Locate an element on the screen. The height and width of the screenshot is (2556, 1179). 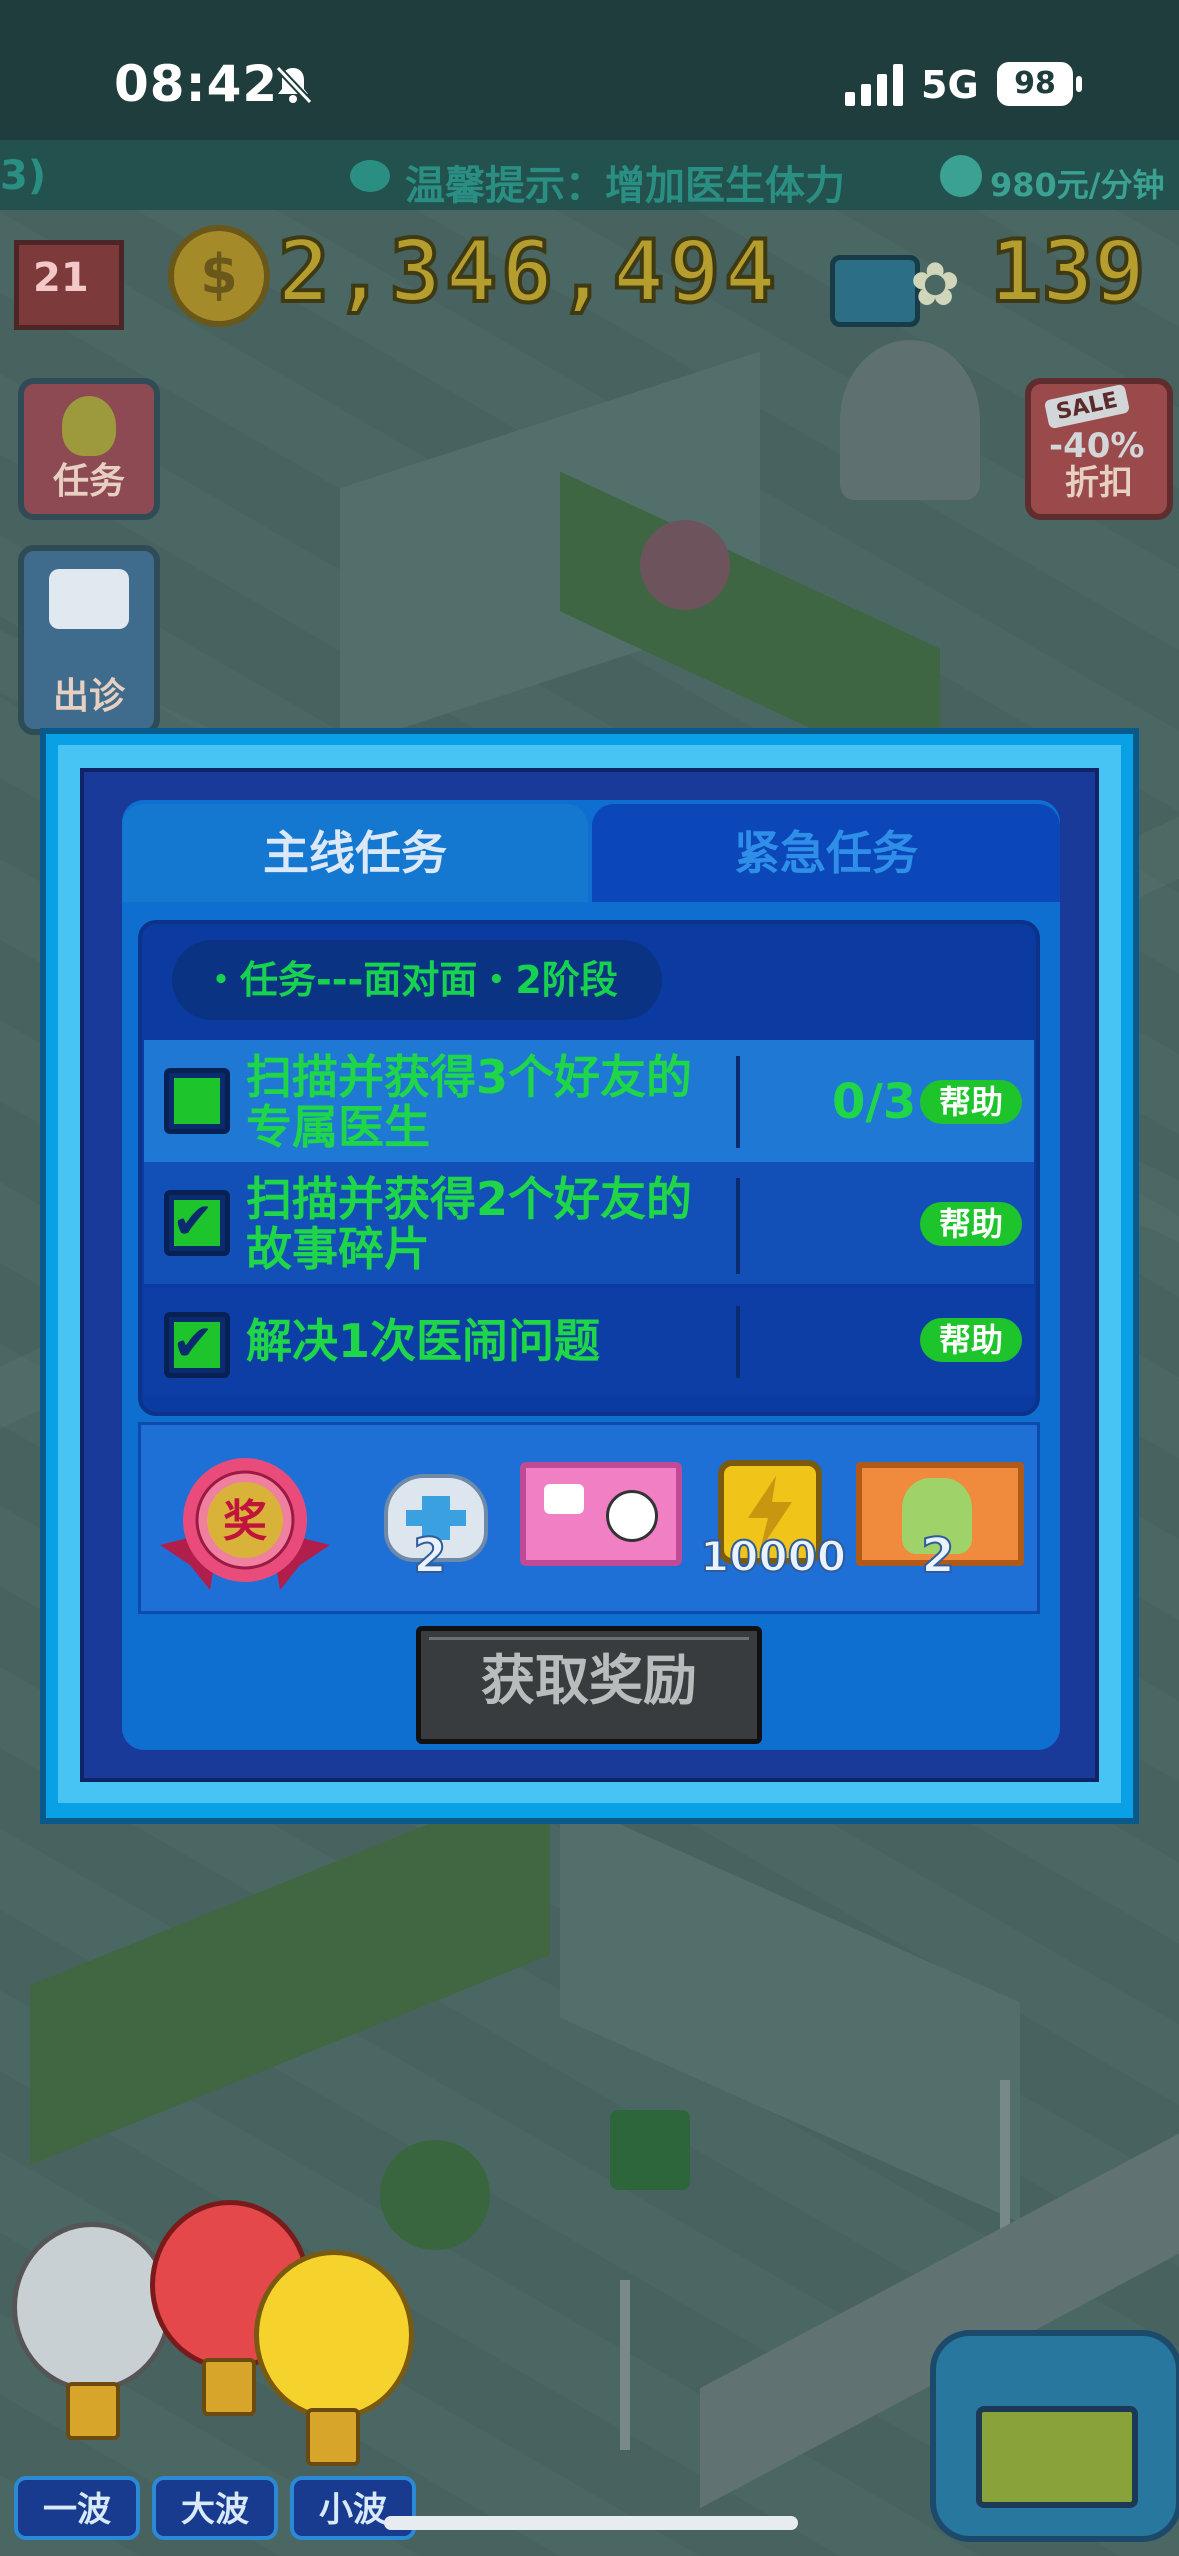
network-type: 5G is located at coordinates (950, 85).